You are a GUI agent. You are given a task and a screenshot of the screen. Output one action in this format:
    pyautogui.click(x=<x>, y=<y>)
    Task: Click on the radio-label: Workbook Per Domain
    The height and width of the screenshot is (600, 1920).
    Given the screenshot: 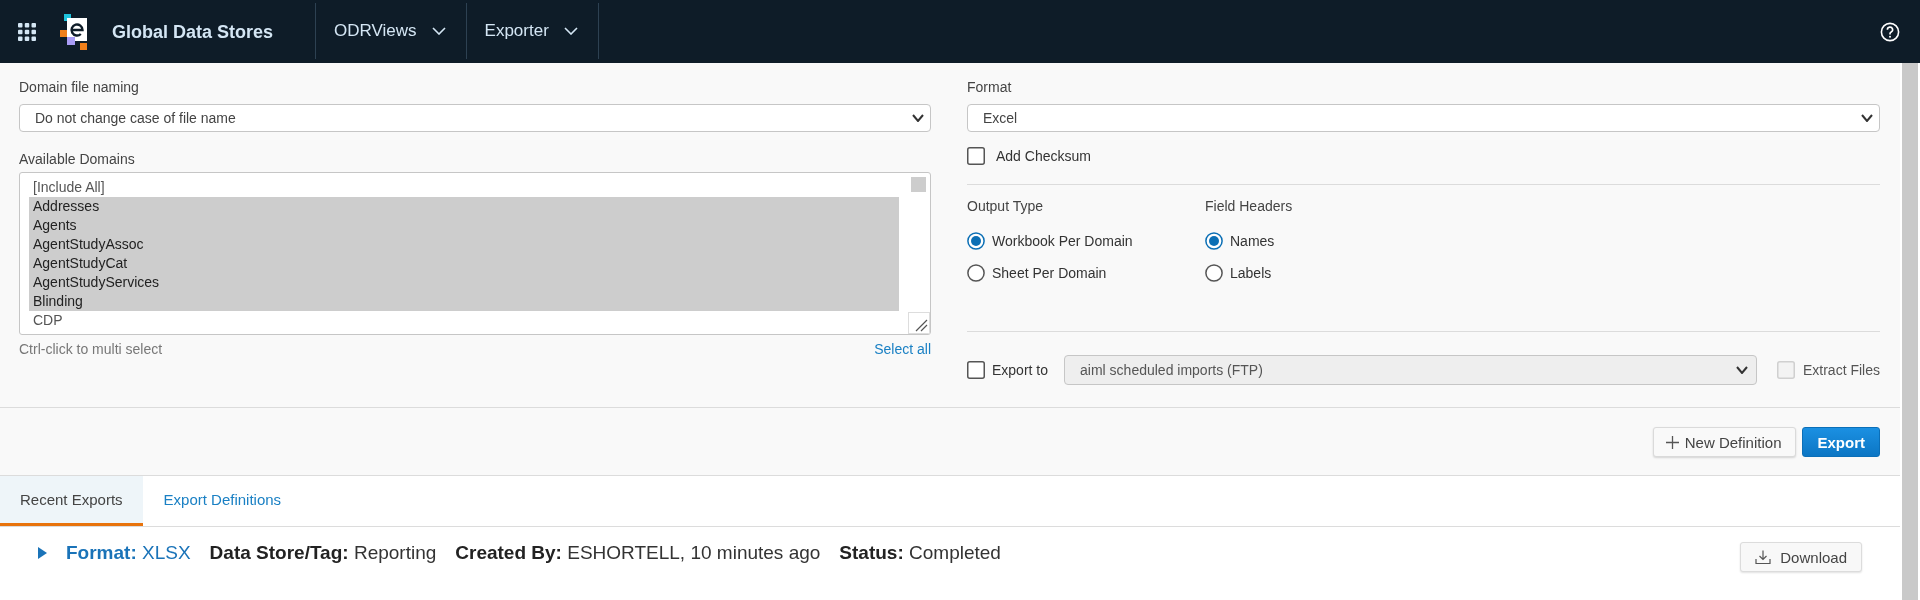 What is the action you would take?
    pyautogui.click(x=1062, y=241)
    